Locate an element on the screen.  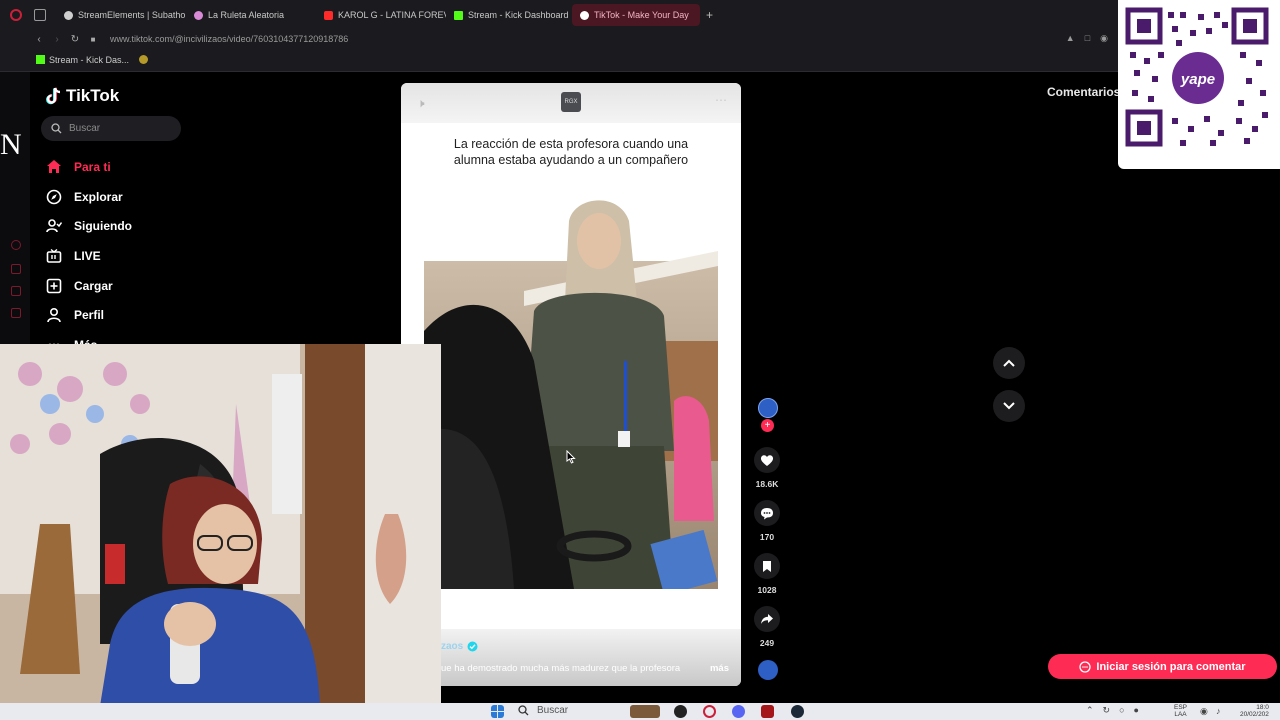
windows-start-icon is located at coordinates (497, 711).